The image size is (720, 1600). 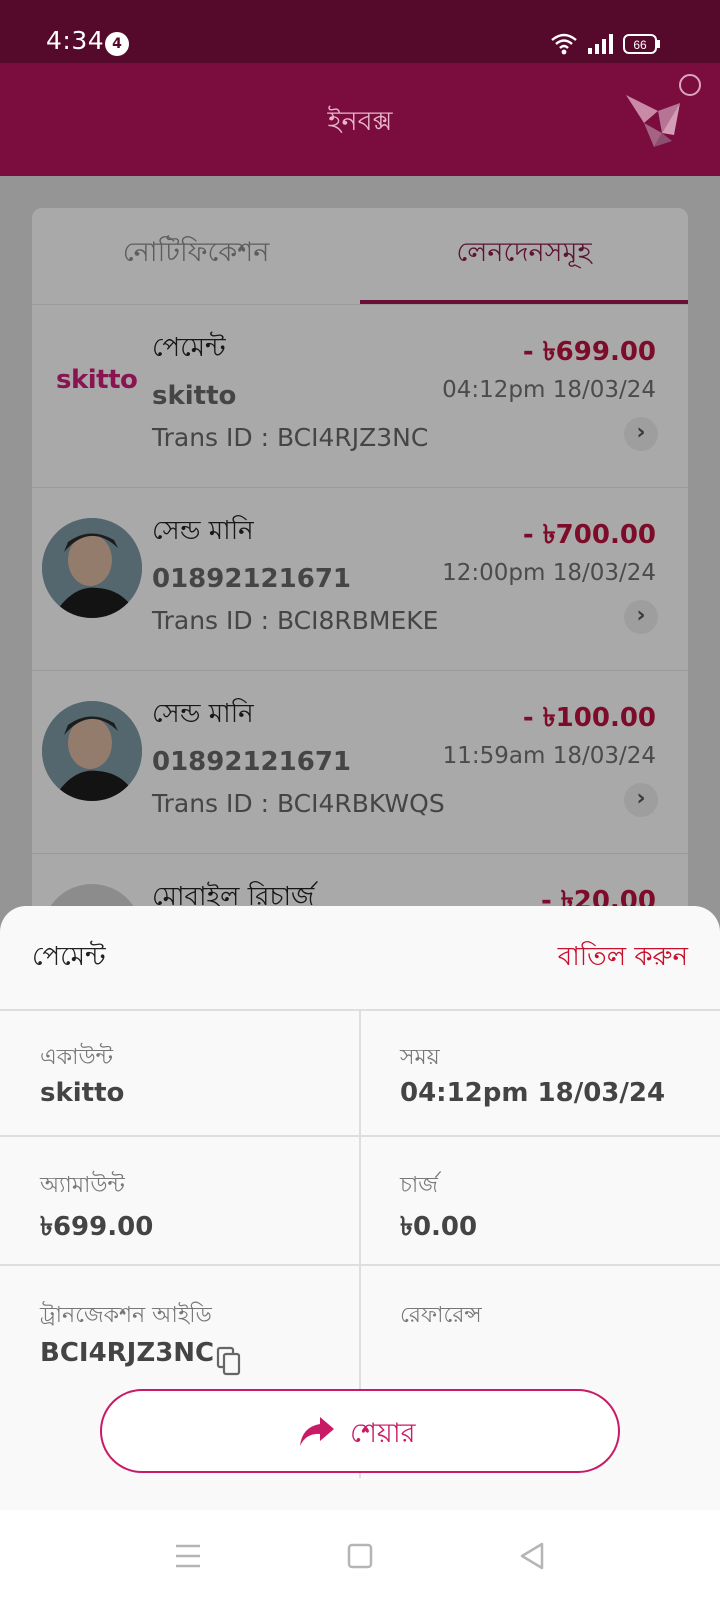 I want to click on share-button: শেয়ার, so click(x=360, y=1431).